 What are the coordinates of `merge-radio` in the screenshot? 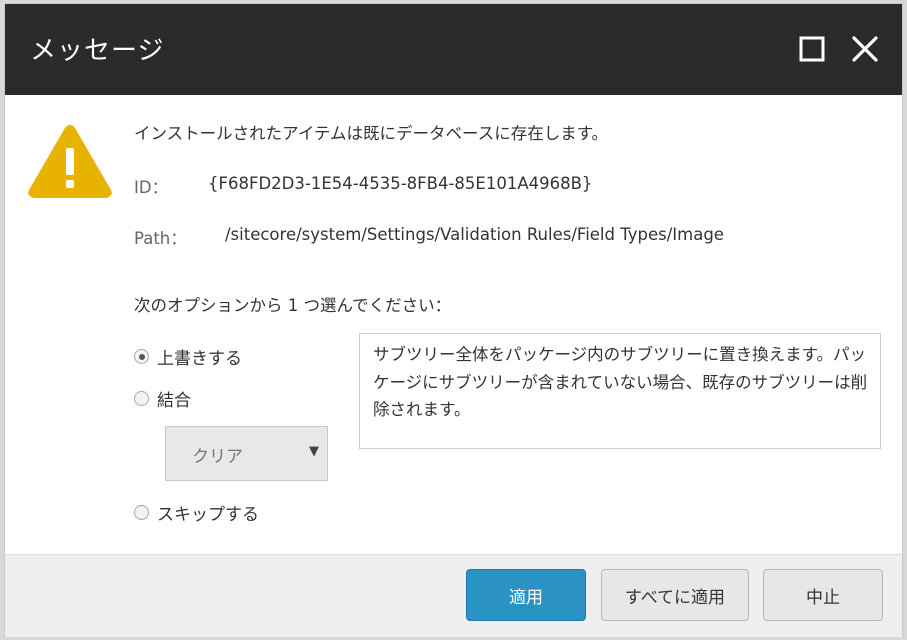 It's located at (141, 398).